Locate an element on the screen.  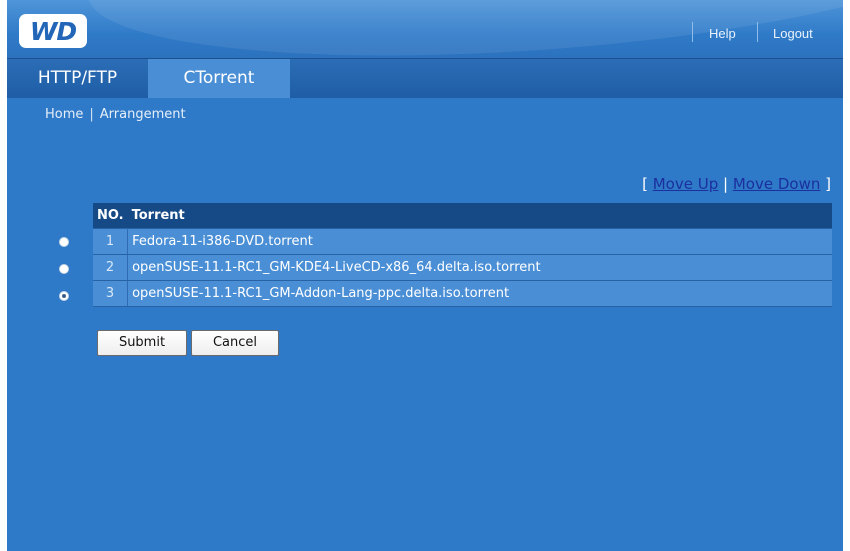
tab-ctorrent: CTorrent is located at coordinates (219, 78).